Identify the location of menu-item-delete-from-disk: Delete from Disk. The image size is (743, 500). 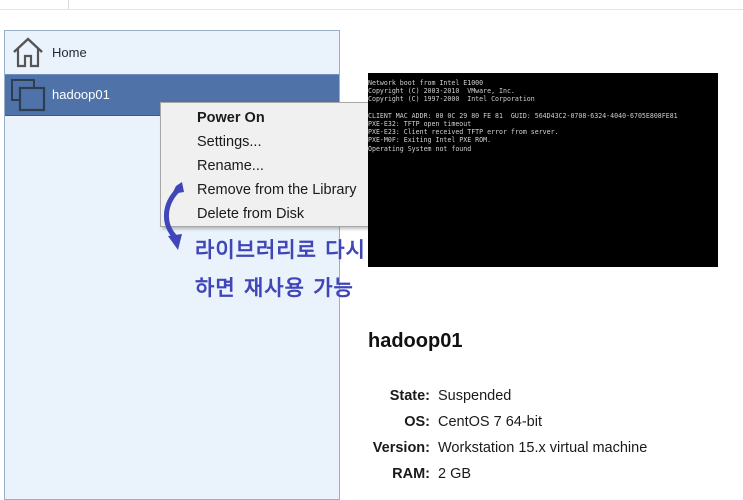
(250, 214).